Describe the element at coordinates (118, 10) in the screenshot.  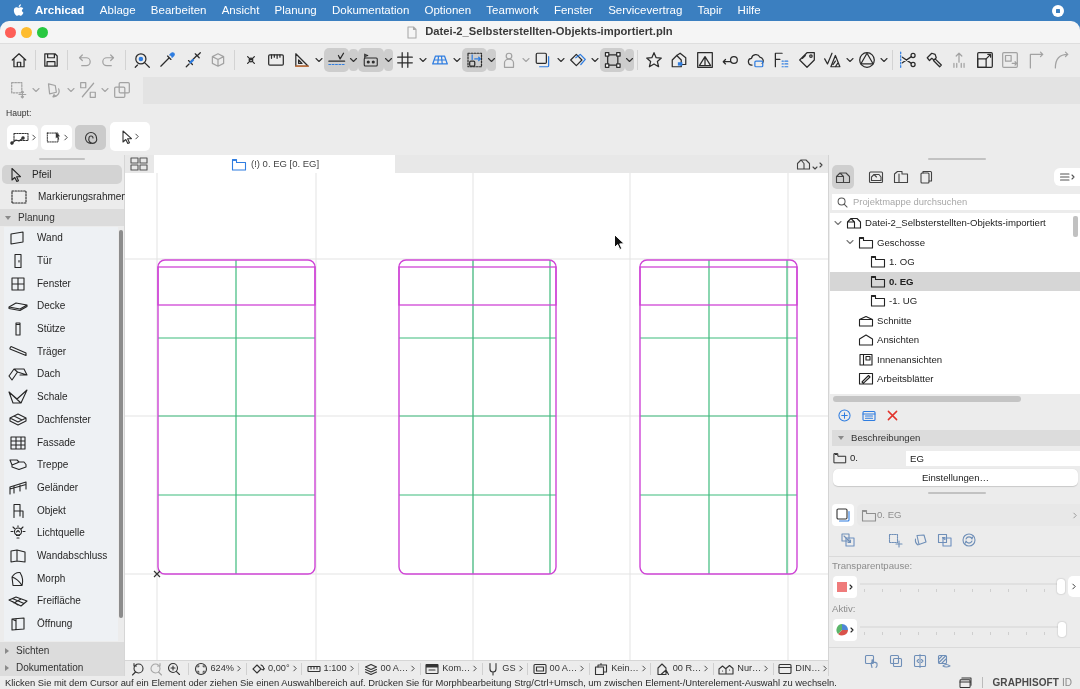
I see `menu-item: Ablage` at that location.